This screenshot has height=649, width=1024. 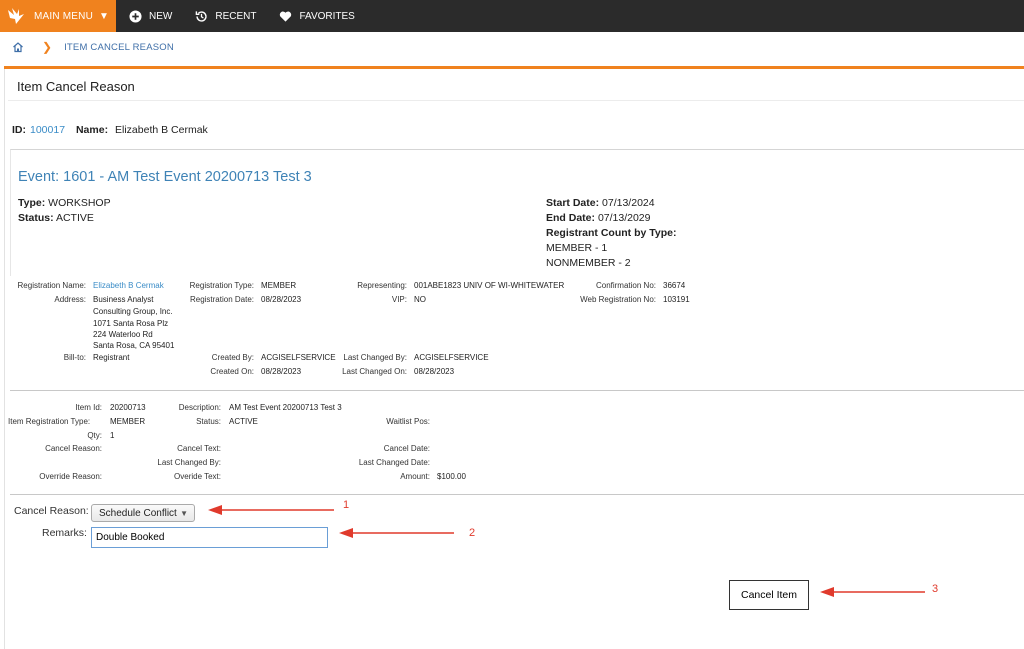 What do you see at coordinates (935, 589) in the screenshot?
I see `annotation-label-3: 3` at bounding box center [935, 589].